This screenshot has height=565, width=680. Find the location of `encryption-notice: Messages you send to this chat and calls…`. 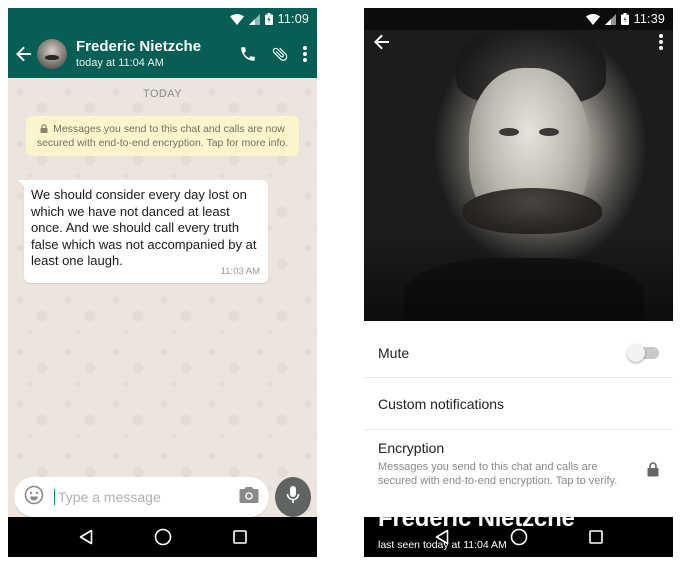

encryption-notice: Messages you send to this chat and calls… is located at coordinates (162, 136).